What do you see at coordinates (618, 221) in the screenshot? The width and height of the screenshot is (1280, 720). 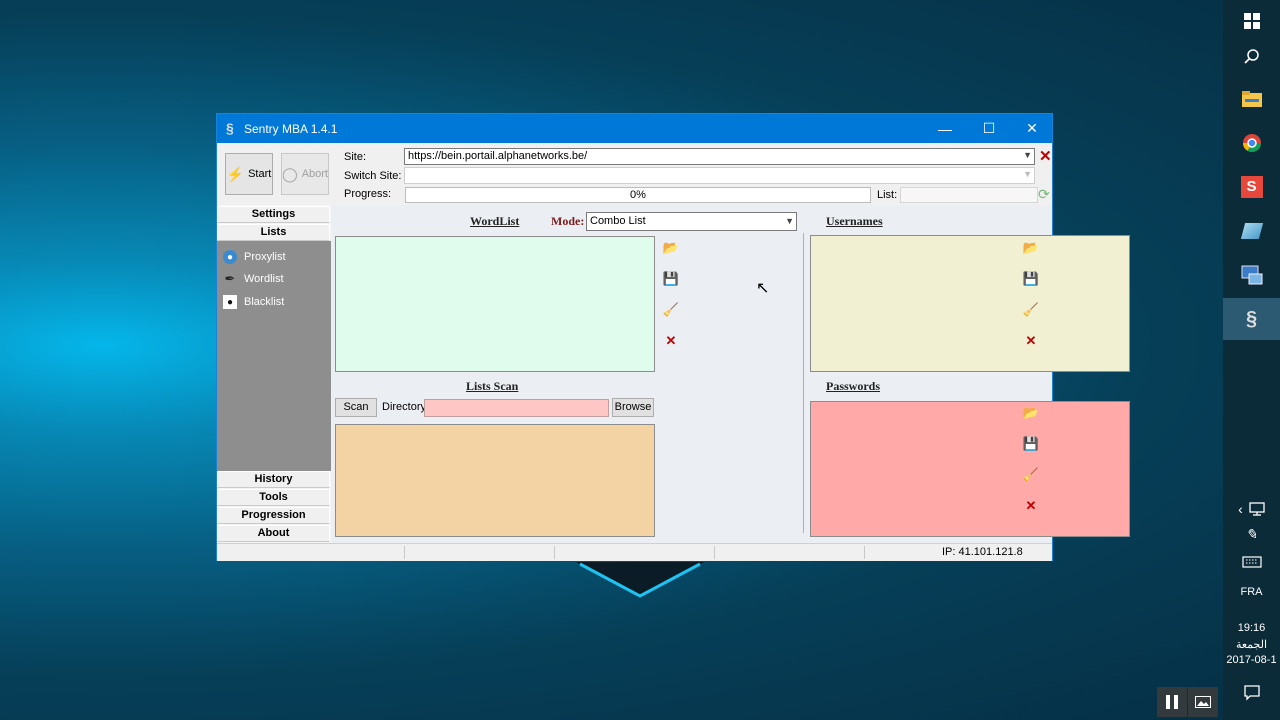 I see `mode-value: Combo List` at bounding box center [618, 221].